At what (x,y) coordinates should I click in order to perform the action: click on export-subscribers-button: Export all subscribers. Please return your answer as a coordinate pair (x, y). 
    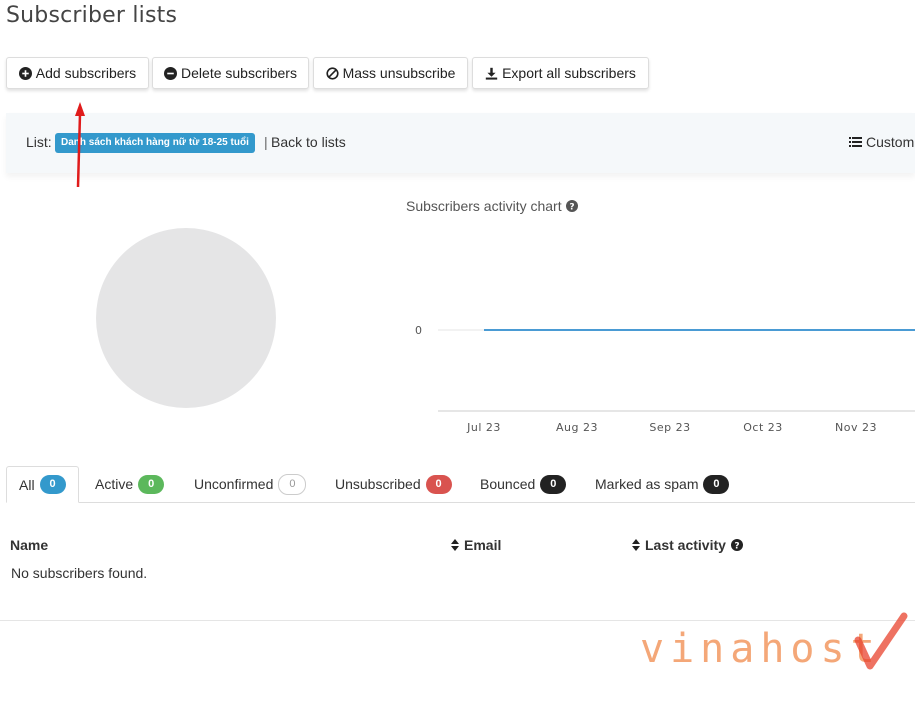
    Looking at the image, I should click on (560, 73).